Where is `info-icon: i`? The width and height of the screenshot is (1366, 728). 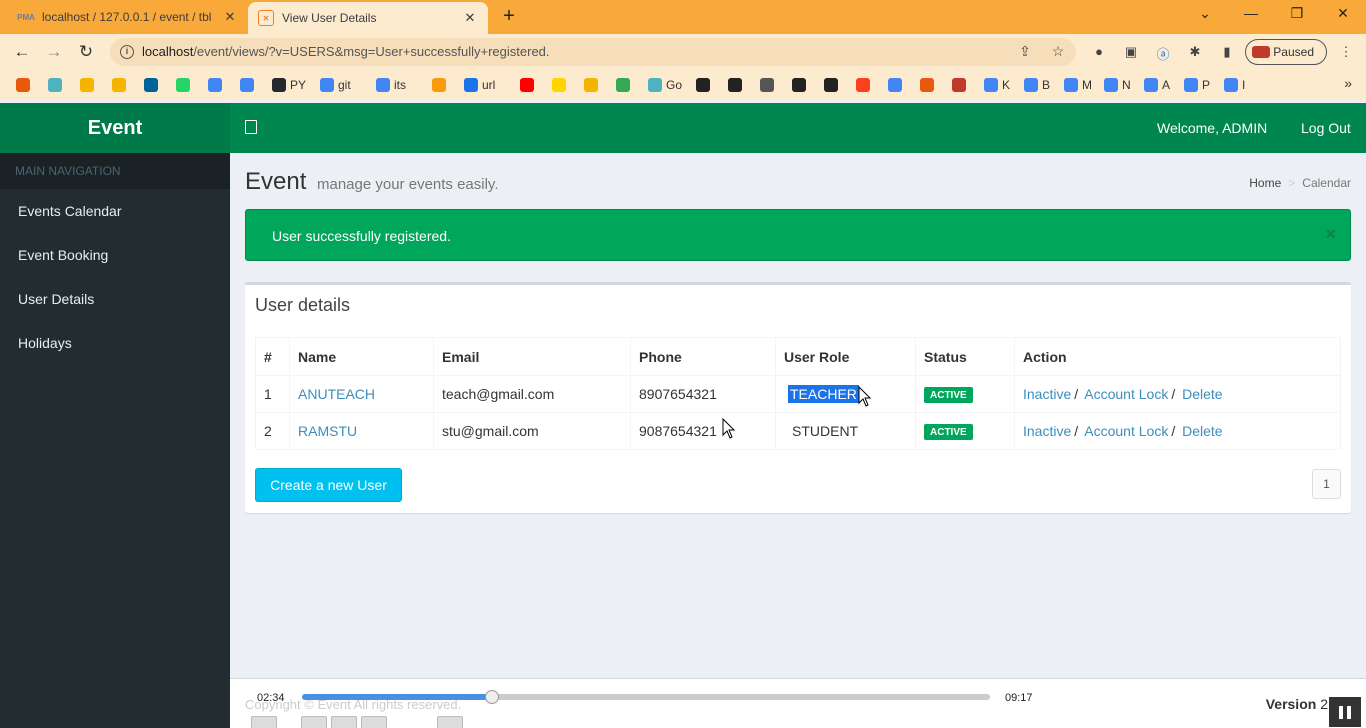 info-icon: i is located at coordinates (127, 52).